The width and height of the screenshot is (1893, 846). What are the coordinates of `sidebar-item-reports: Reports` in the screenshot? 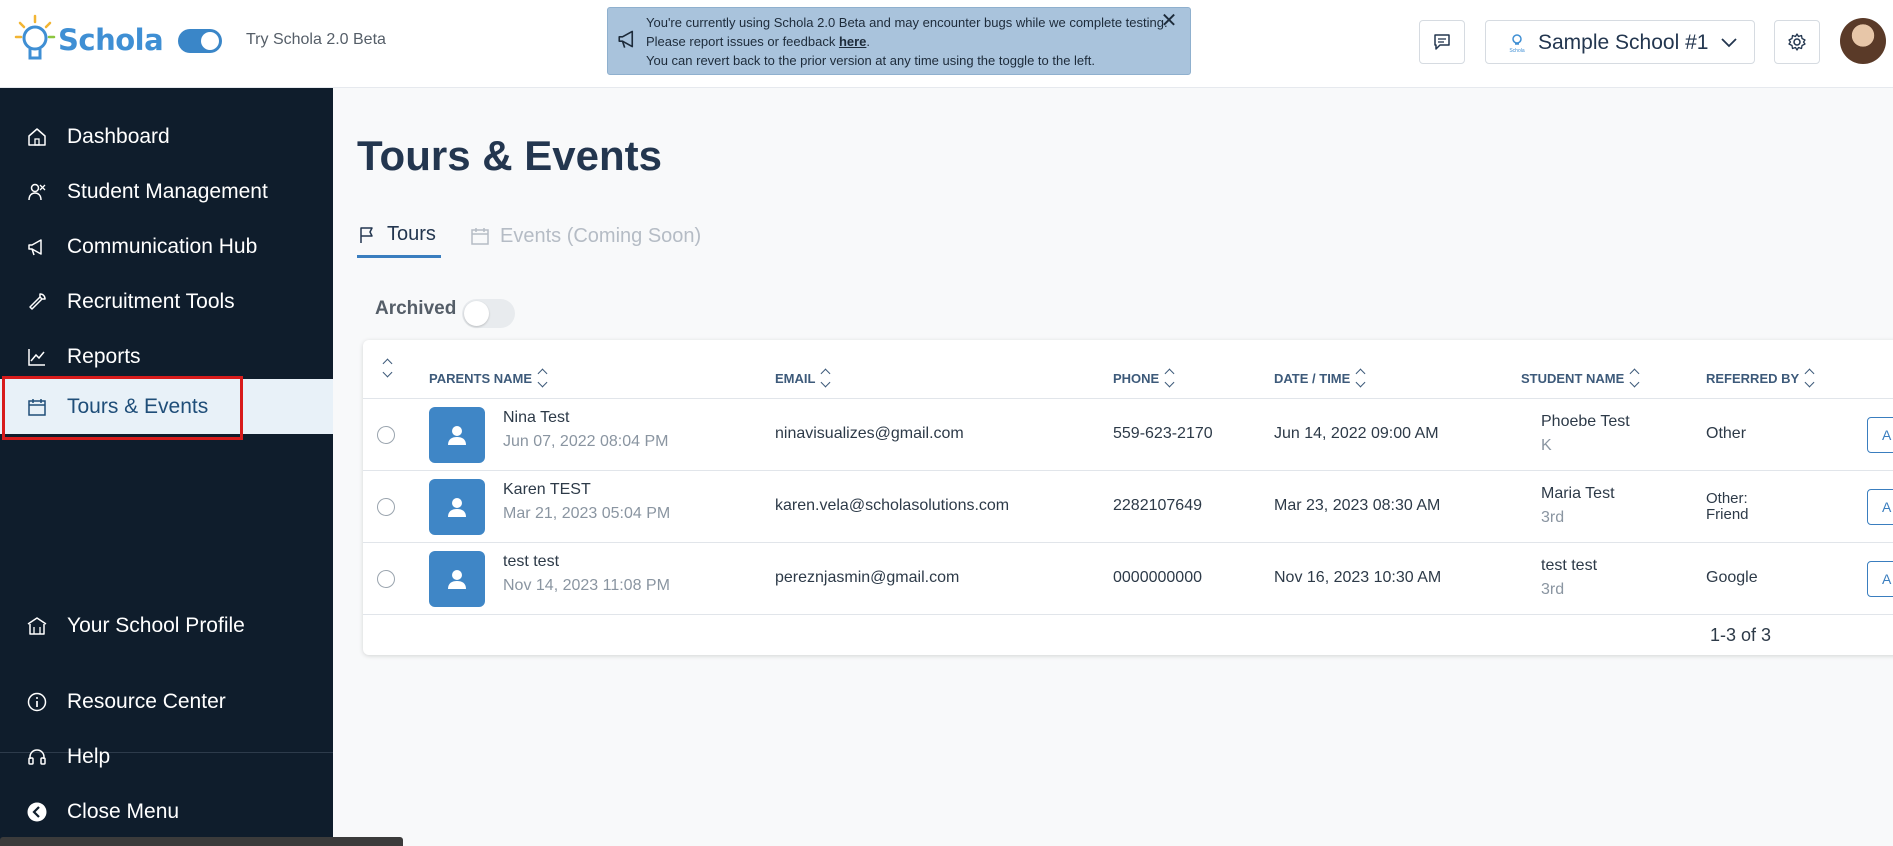 It's located at (166, 356).